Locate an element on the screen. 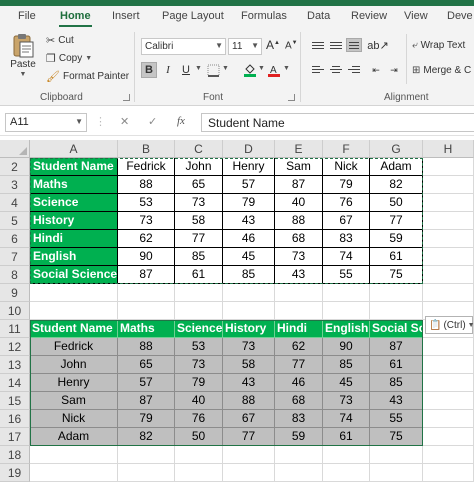  table2-cell: Fedrick is located at coordinates (74, 347).